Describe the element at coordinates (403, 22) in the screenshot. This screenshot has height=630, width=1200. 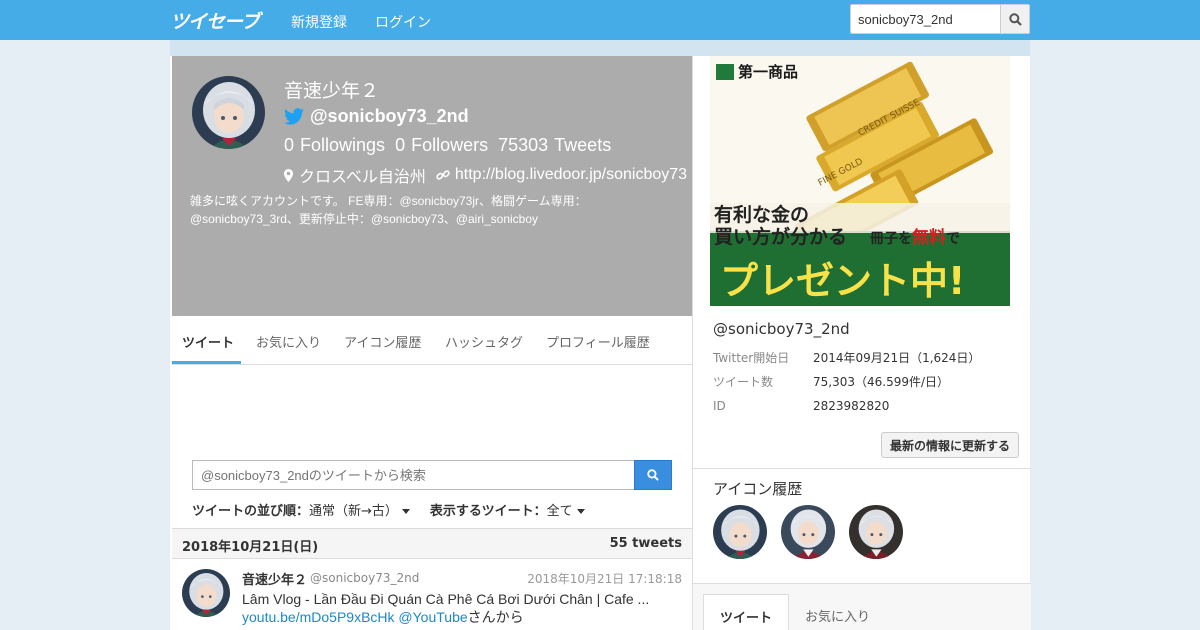
I see `login-link: ログイン` at that location.